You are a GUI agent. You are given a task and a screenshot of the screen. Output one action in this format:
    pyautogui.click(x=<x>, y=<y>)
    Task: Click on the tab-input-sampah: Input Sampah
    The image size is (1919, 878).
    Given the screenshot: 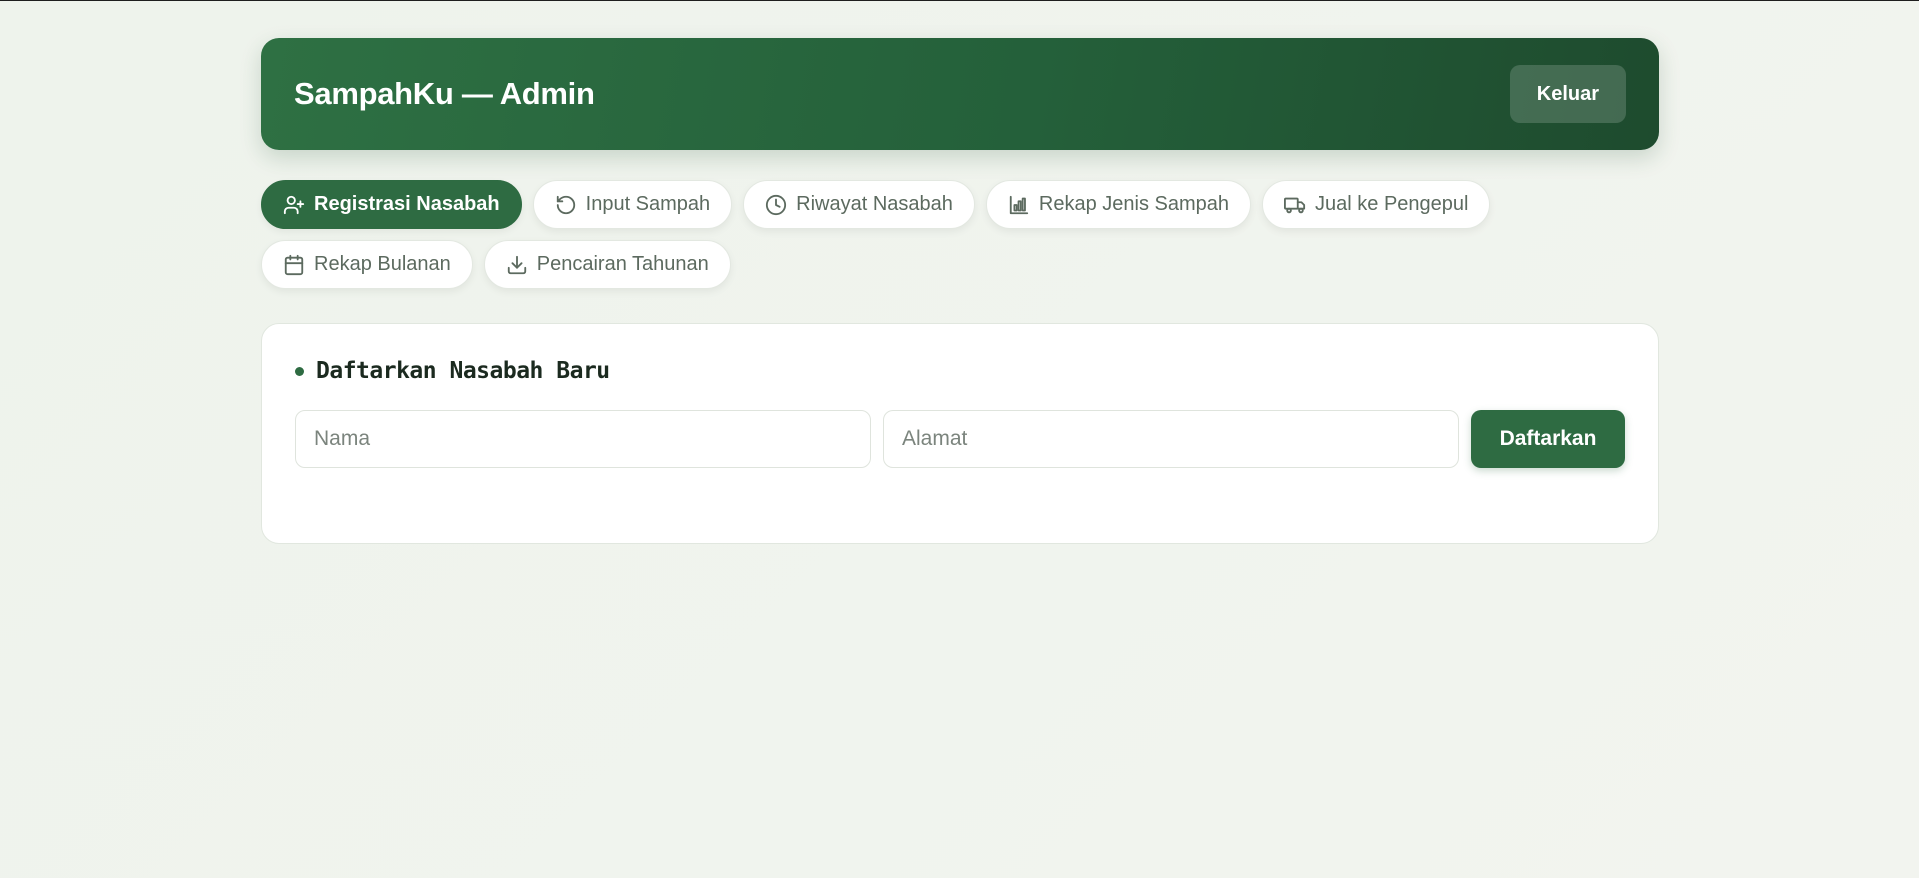 What is the action you would take?
    pyautogui.click(x=632, y=204)
    